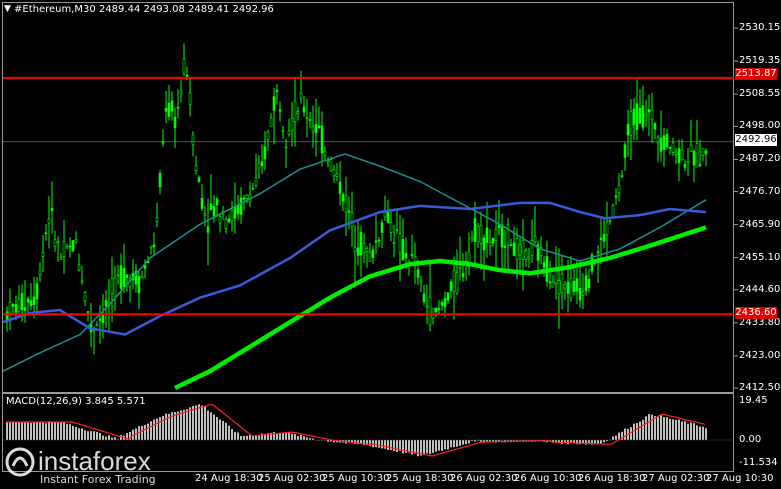 This screenshot has width=781, height=489. Describe the element at coordinates (760, 159) in the screenshot. I see `price-axis-label: 2487.20` at that location.